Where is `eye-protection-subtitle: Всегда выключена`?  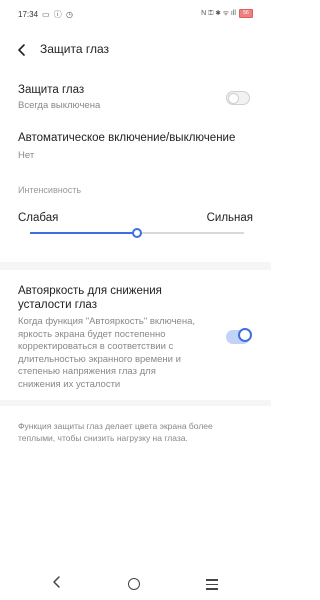 eye-protection-subtitle: Всегда выключена is located at coordinates (59, 105).